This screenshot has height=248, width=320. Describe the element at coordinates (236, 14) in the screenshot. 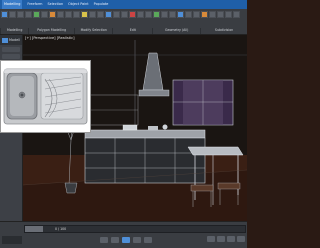

I see `more-icon` at that location.